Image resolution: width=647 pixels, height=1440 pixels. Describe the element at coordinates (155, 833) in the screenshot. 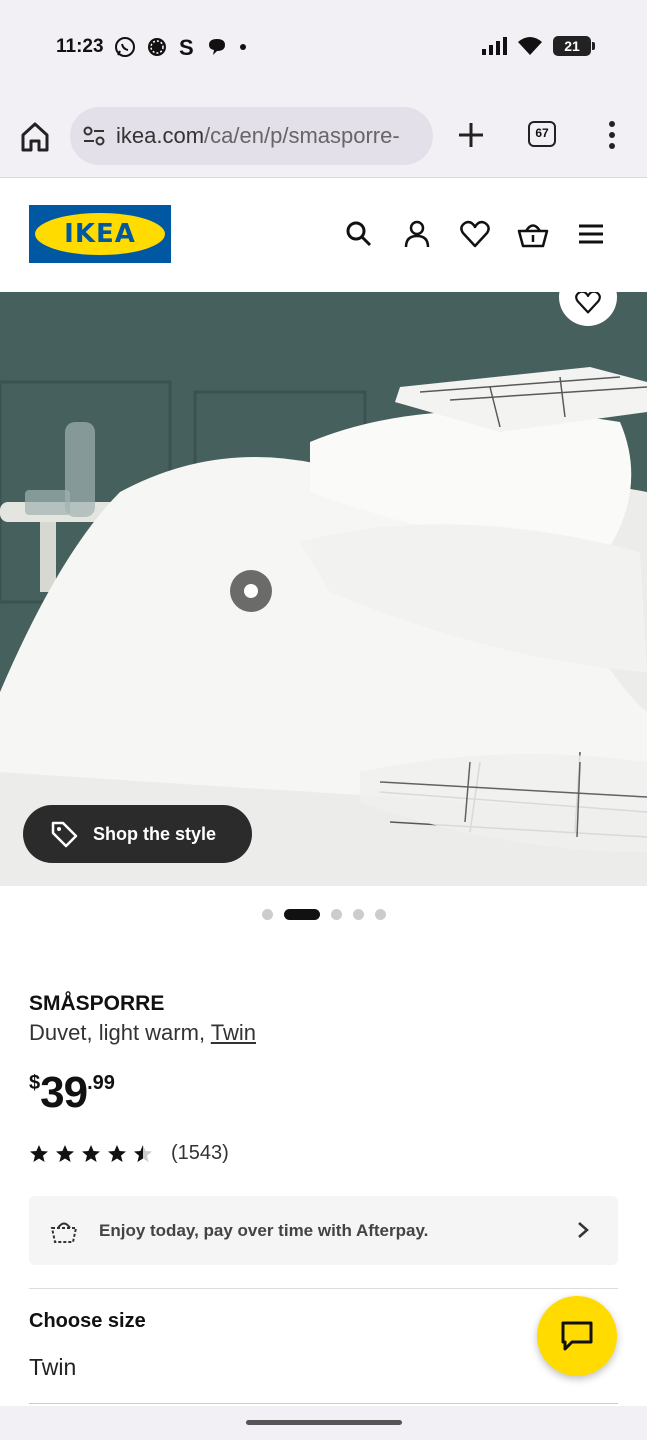

I see `shop-the-style-label: Shop the style` at that location.